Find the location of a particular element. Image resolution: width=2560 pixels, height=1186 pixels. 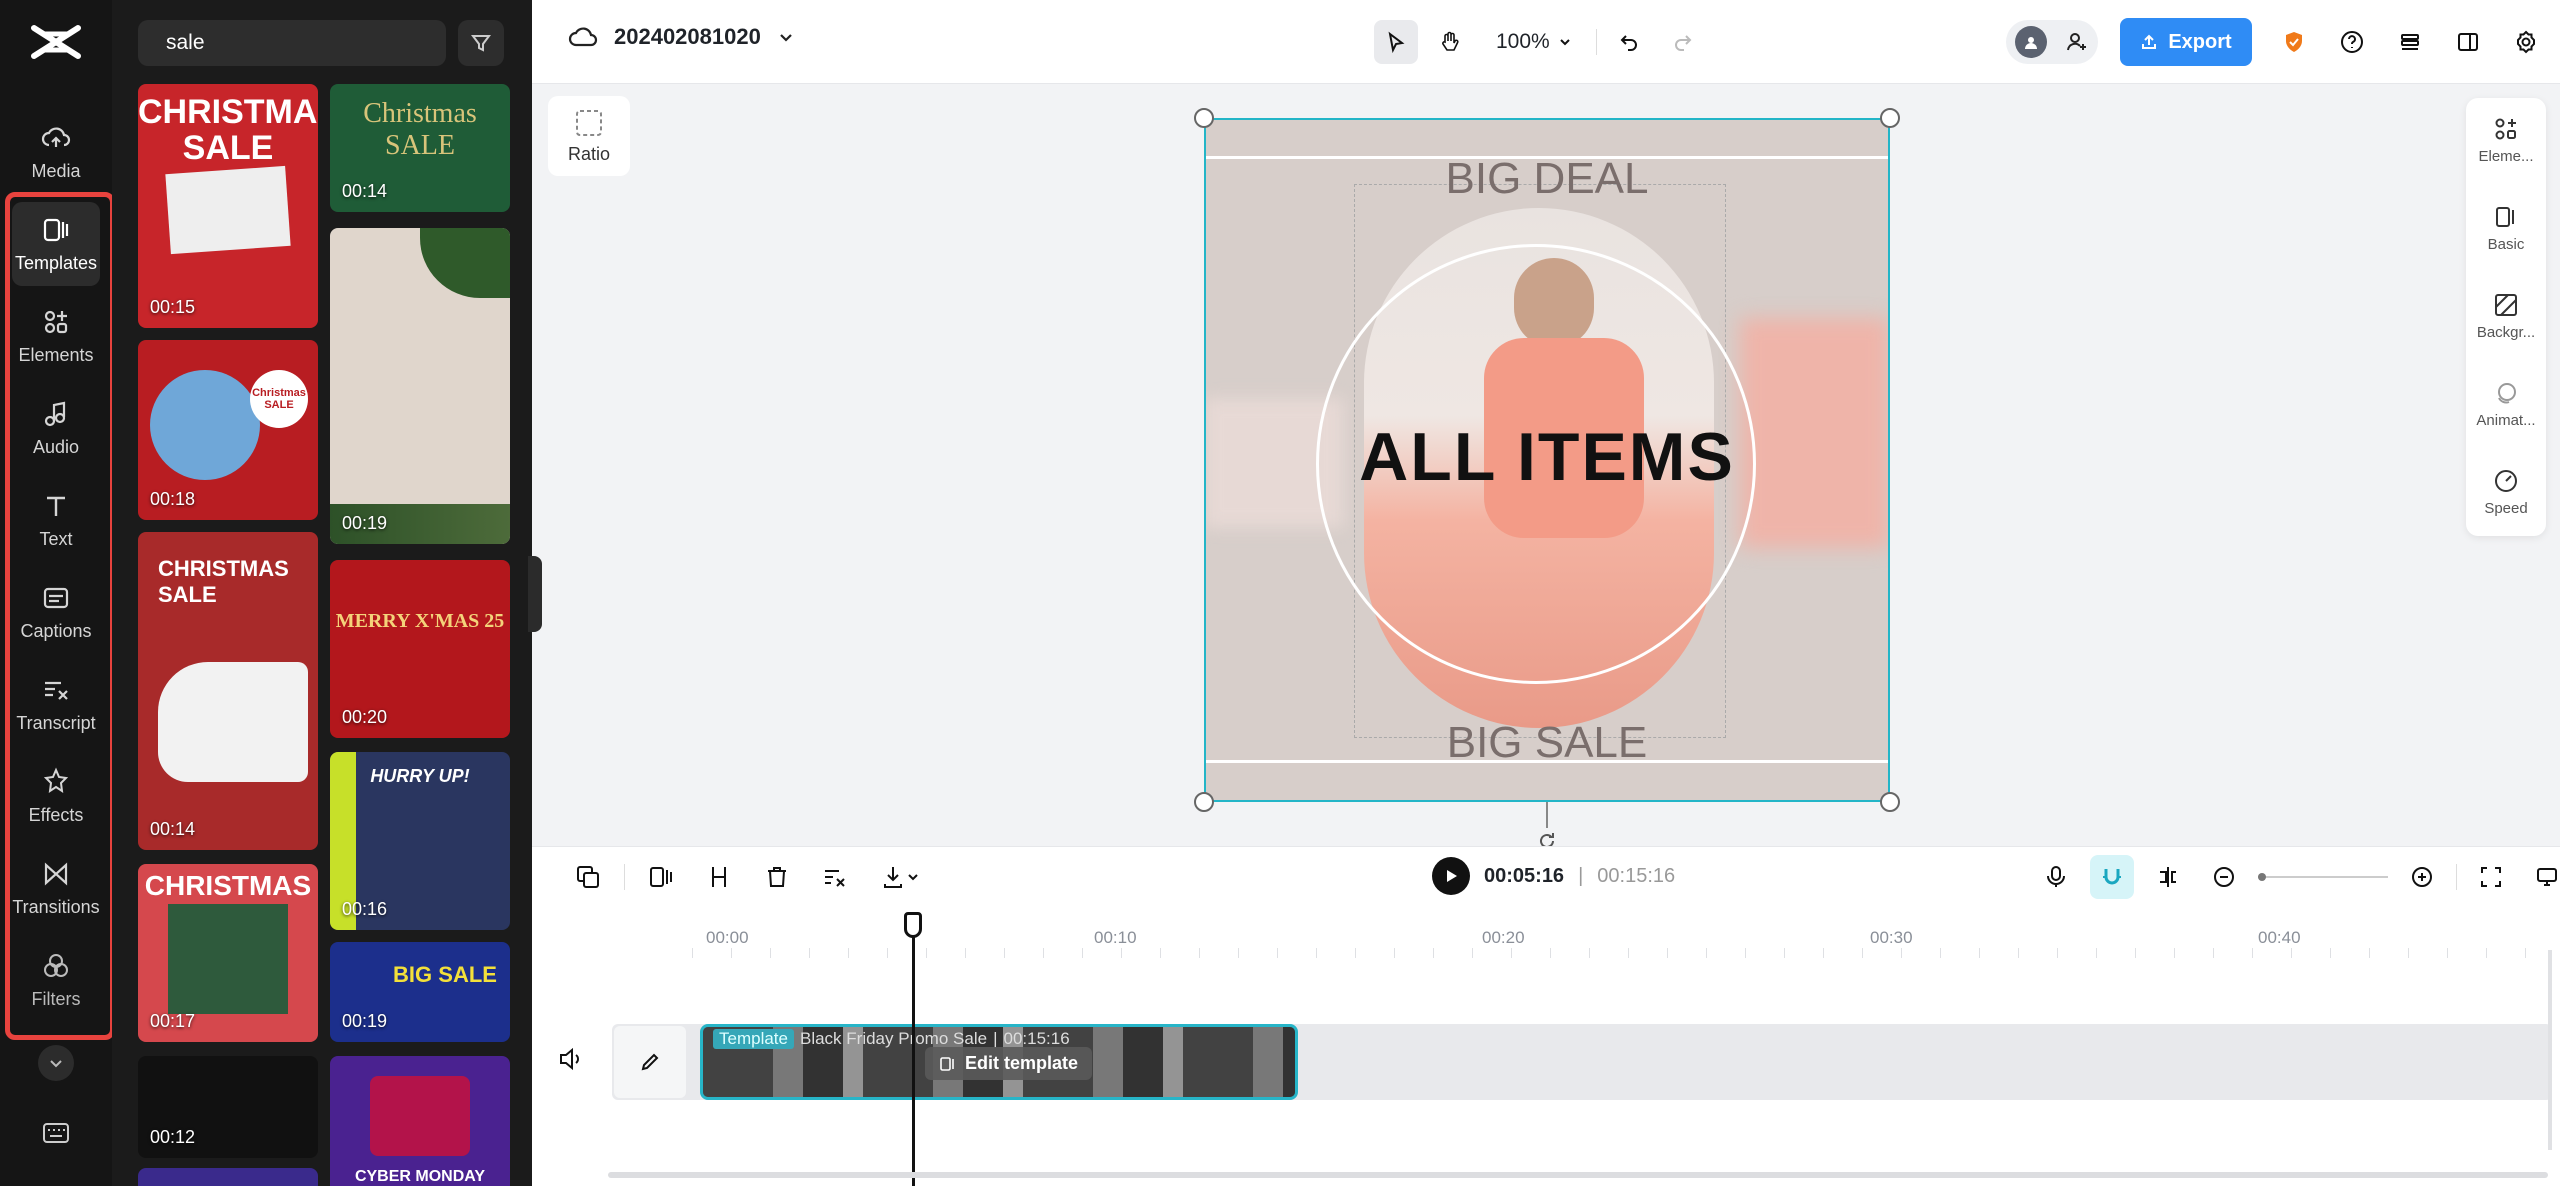

current-time: 00:05:16 is located at coordinates (1524, 875).